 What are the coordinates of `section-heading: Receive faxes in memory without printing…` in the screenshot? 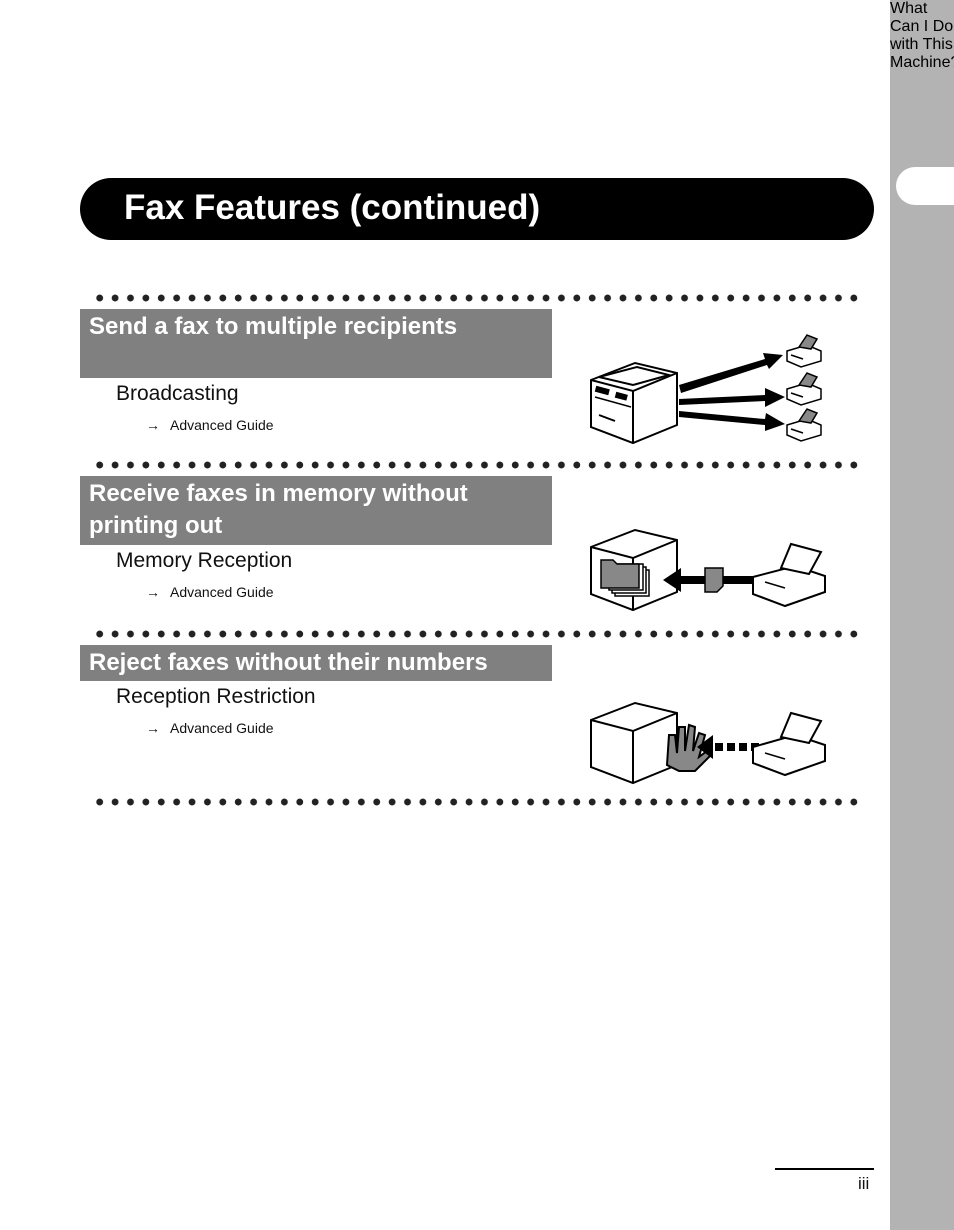 It's located at (316, 510).